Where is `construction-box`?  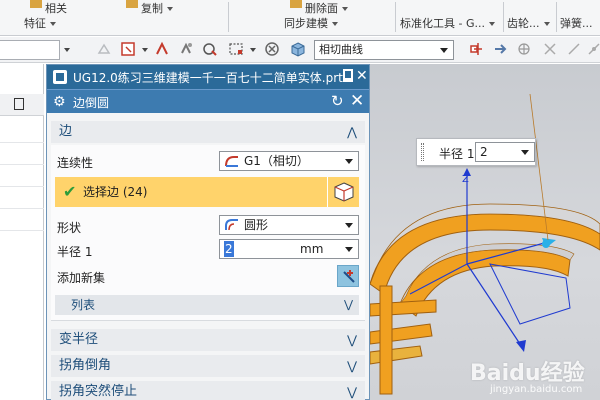 construction-box is located at coordinates (530, 294).